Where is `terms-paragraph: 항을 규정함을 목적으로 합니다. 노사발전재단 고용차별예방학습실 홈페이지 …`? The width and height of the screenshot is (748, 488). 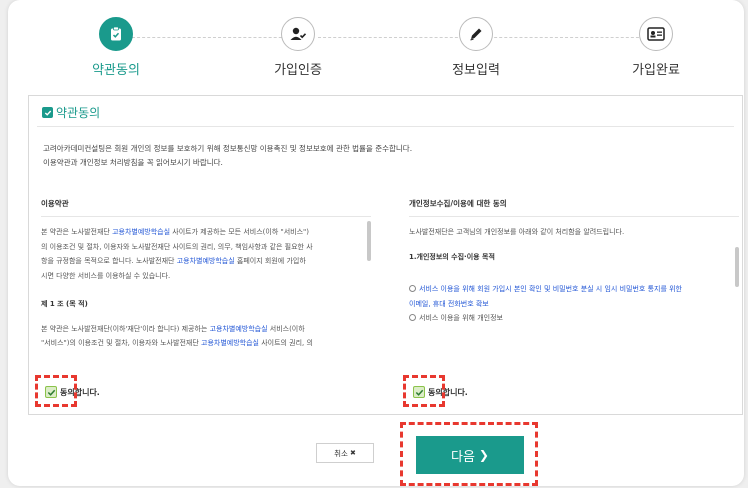
terms-paragraph: 항을 규정함을 목적으로 합니다. 노사발전재단 고용차별예방학습실 홈페이지 … is located at coordinates (173, 261).